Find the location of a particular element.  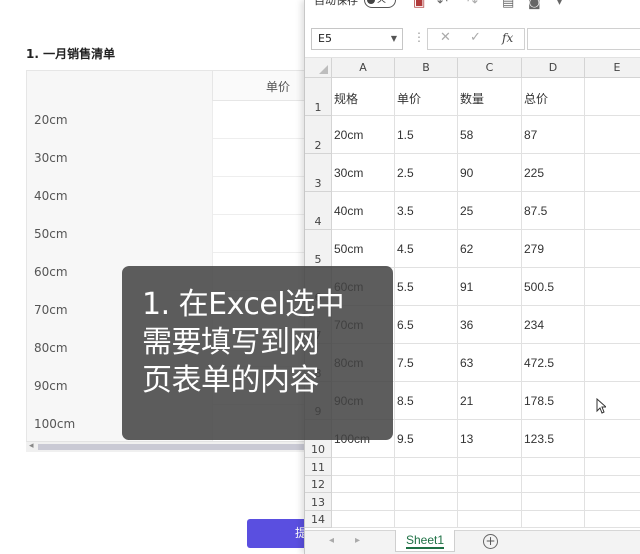

scroll-left-icon: ◂ is located at coordinates (31, 446).